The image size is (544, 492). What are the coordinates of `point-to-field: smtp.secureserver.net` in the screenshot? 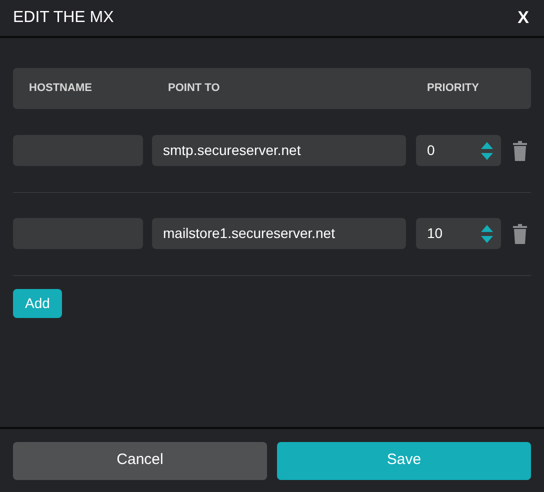 It's located at (279, 150).